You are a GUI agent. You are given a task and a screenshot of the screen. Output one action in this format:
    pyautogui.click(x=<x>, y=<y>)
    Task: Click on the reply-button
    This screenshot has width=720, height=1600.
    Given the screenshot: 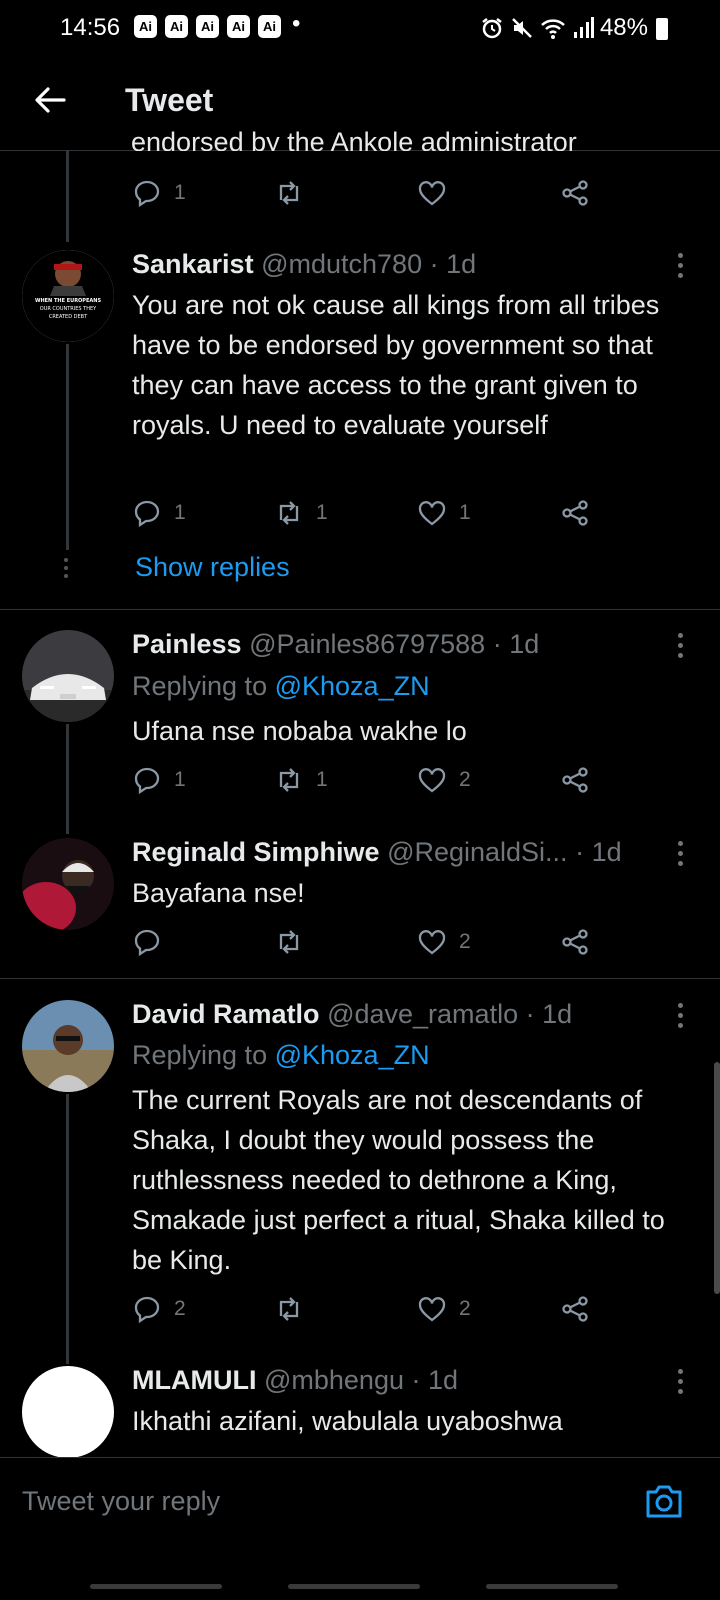 What is the action you would take?
    pyautogui.click(x=147, y=942)
    